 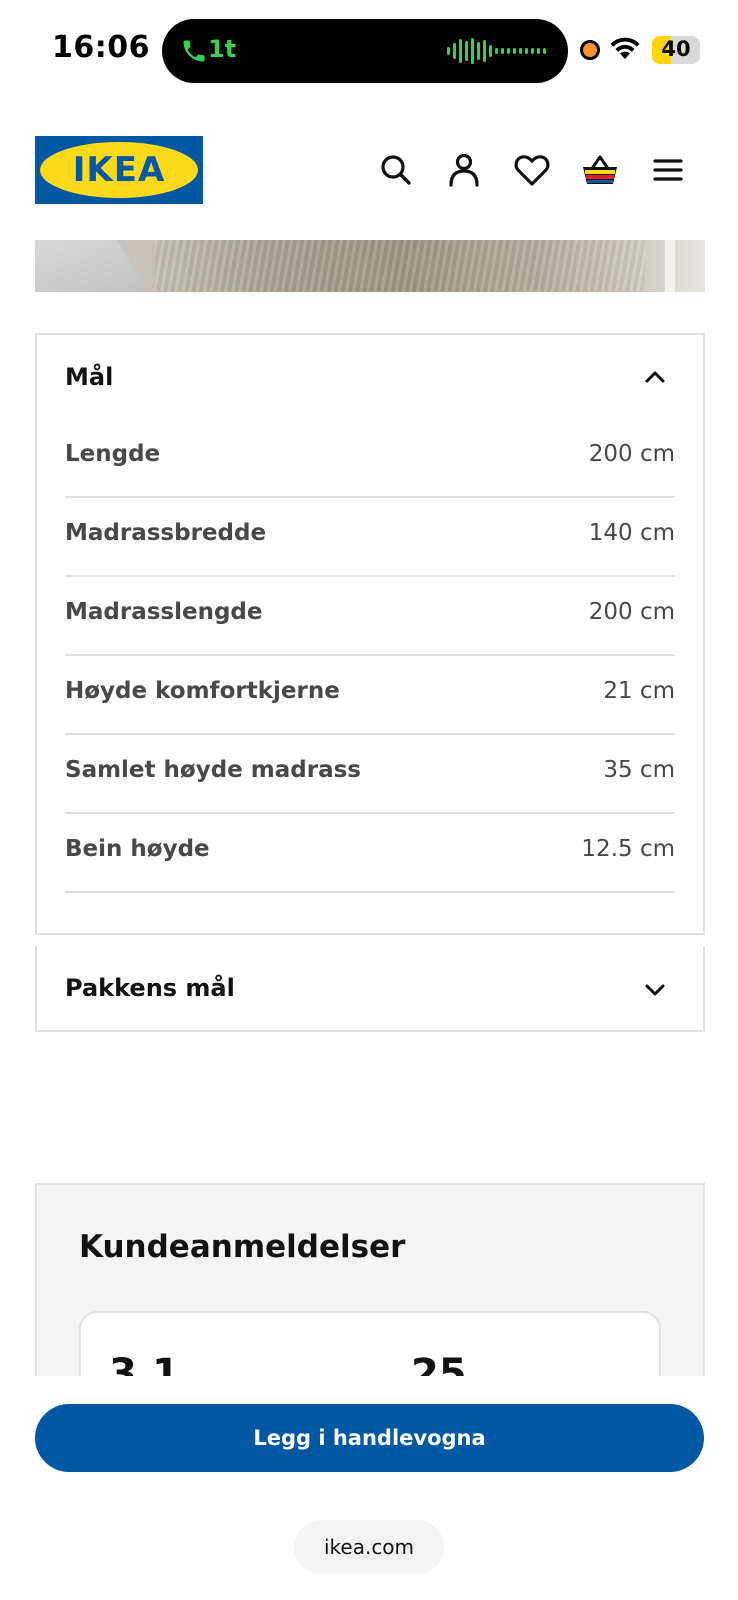 What do you see at coordinates (370, 537) in the screenshot?
I see `dimension-row: Madrassbredde 140 cm` at bounding box center [370, 537].